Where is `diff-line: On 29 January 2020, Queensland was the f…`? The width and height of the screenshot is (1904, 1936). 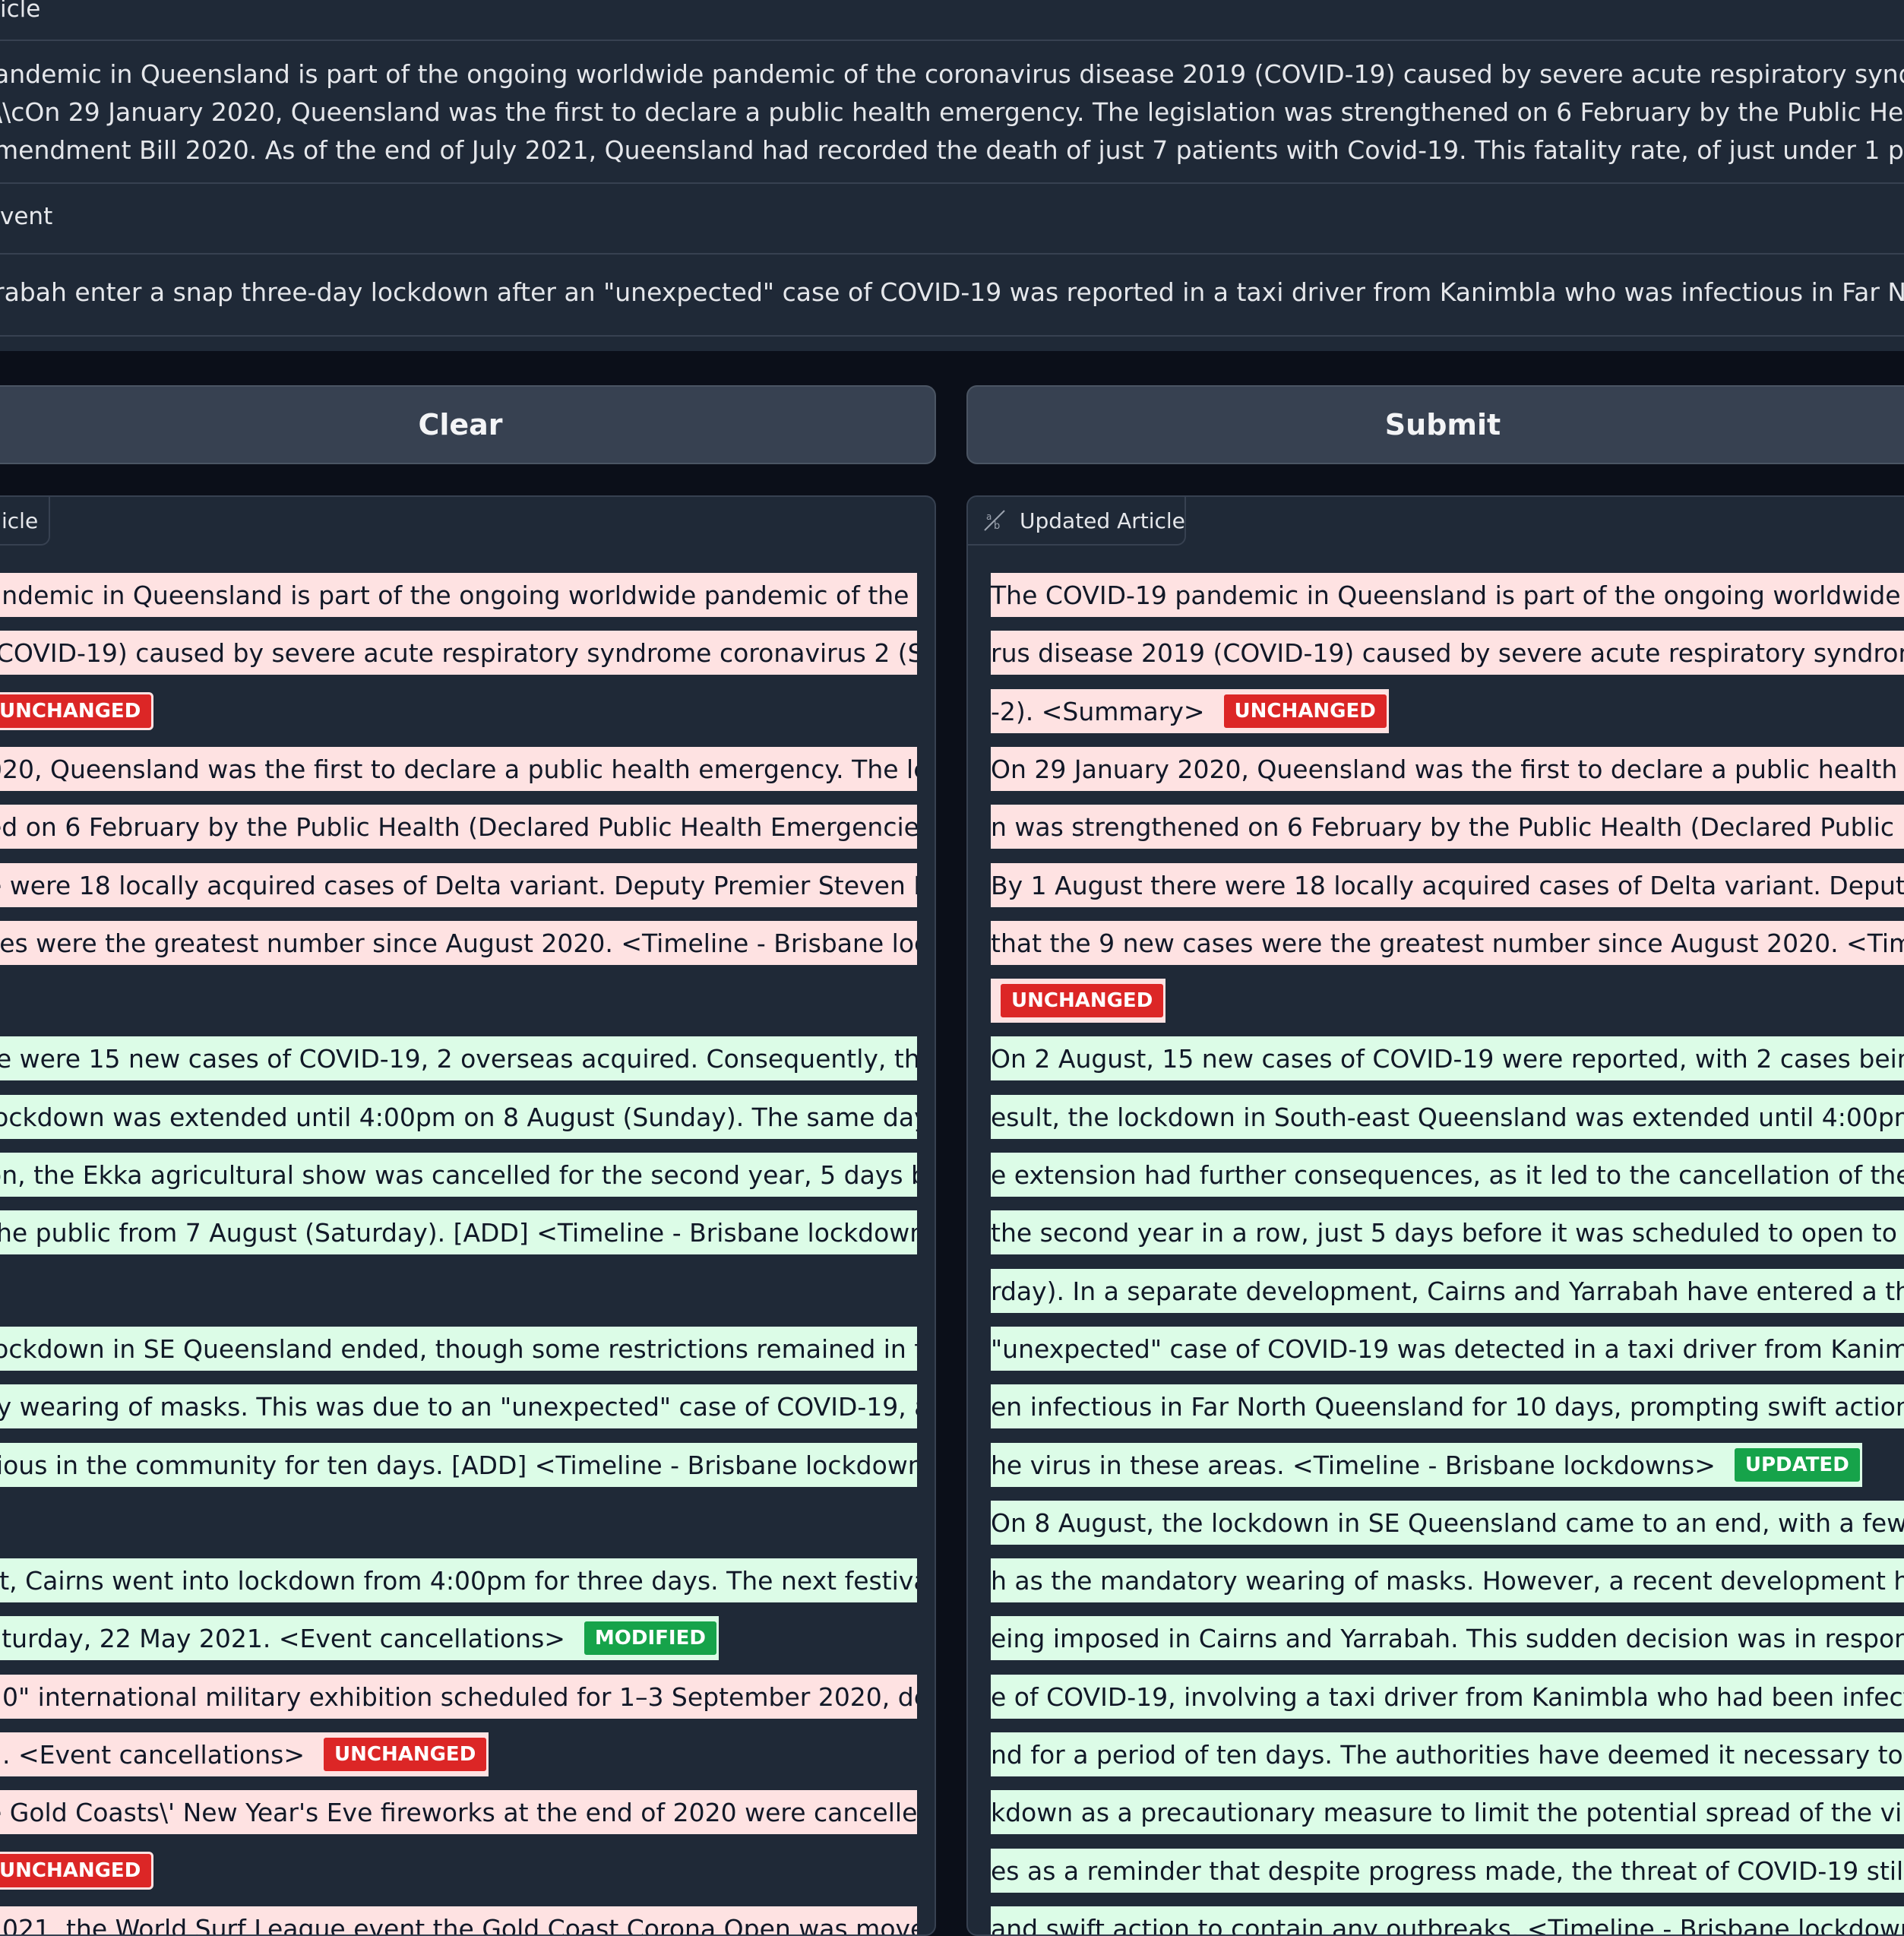 diff-line: On 29 January 2020, Queensland was the f… is located at coordinates (1447, 769).